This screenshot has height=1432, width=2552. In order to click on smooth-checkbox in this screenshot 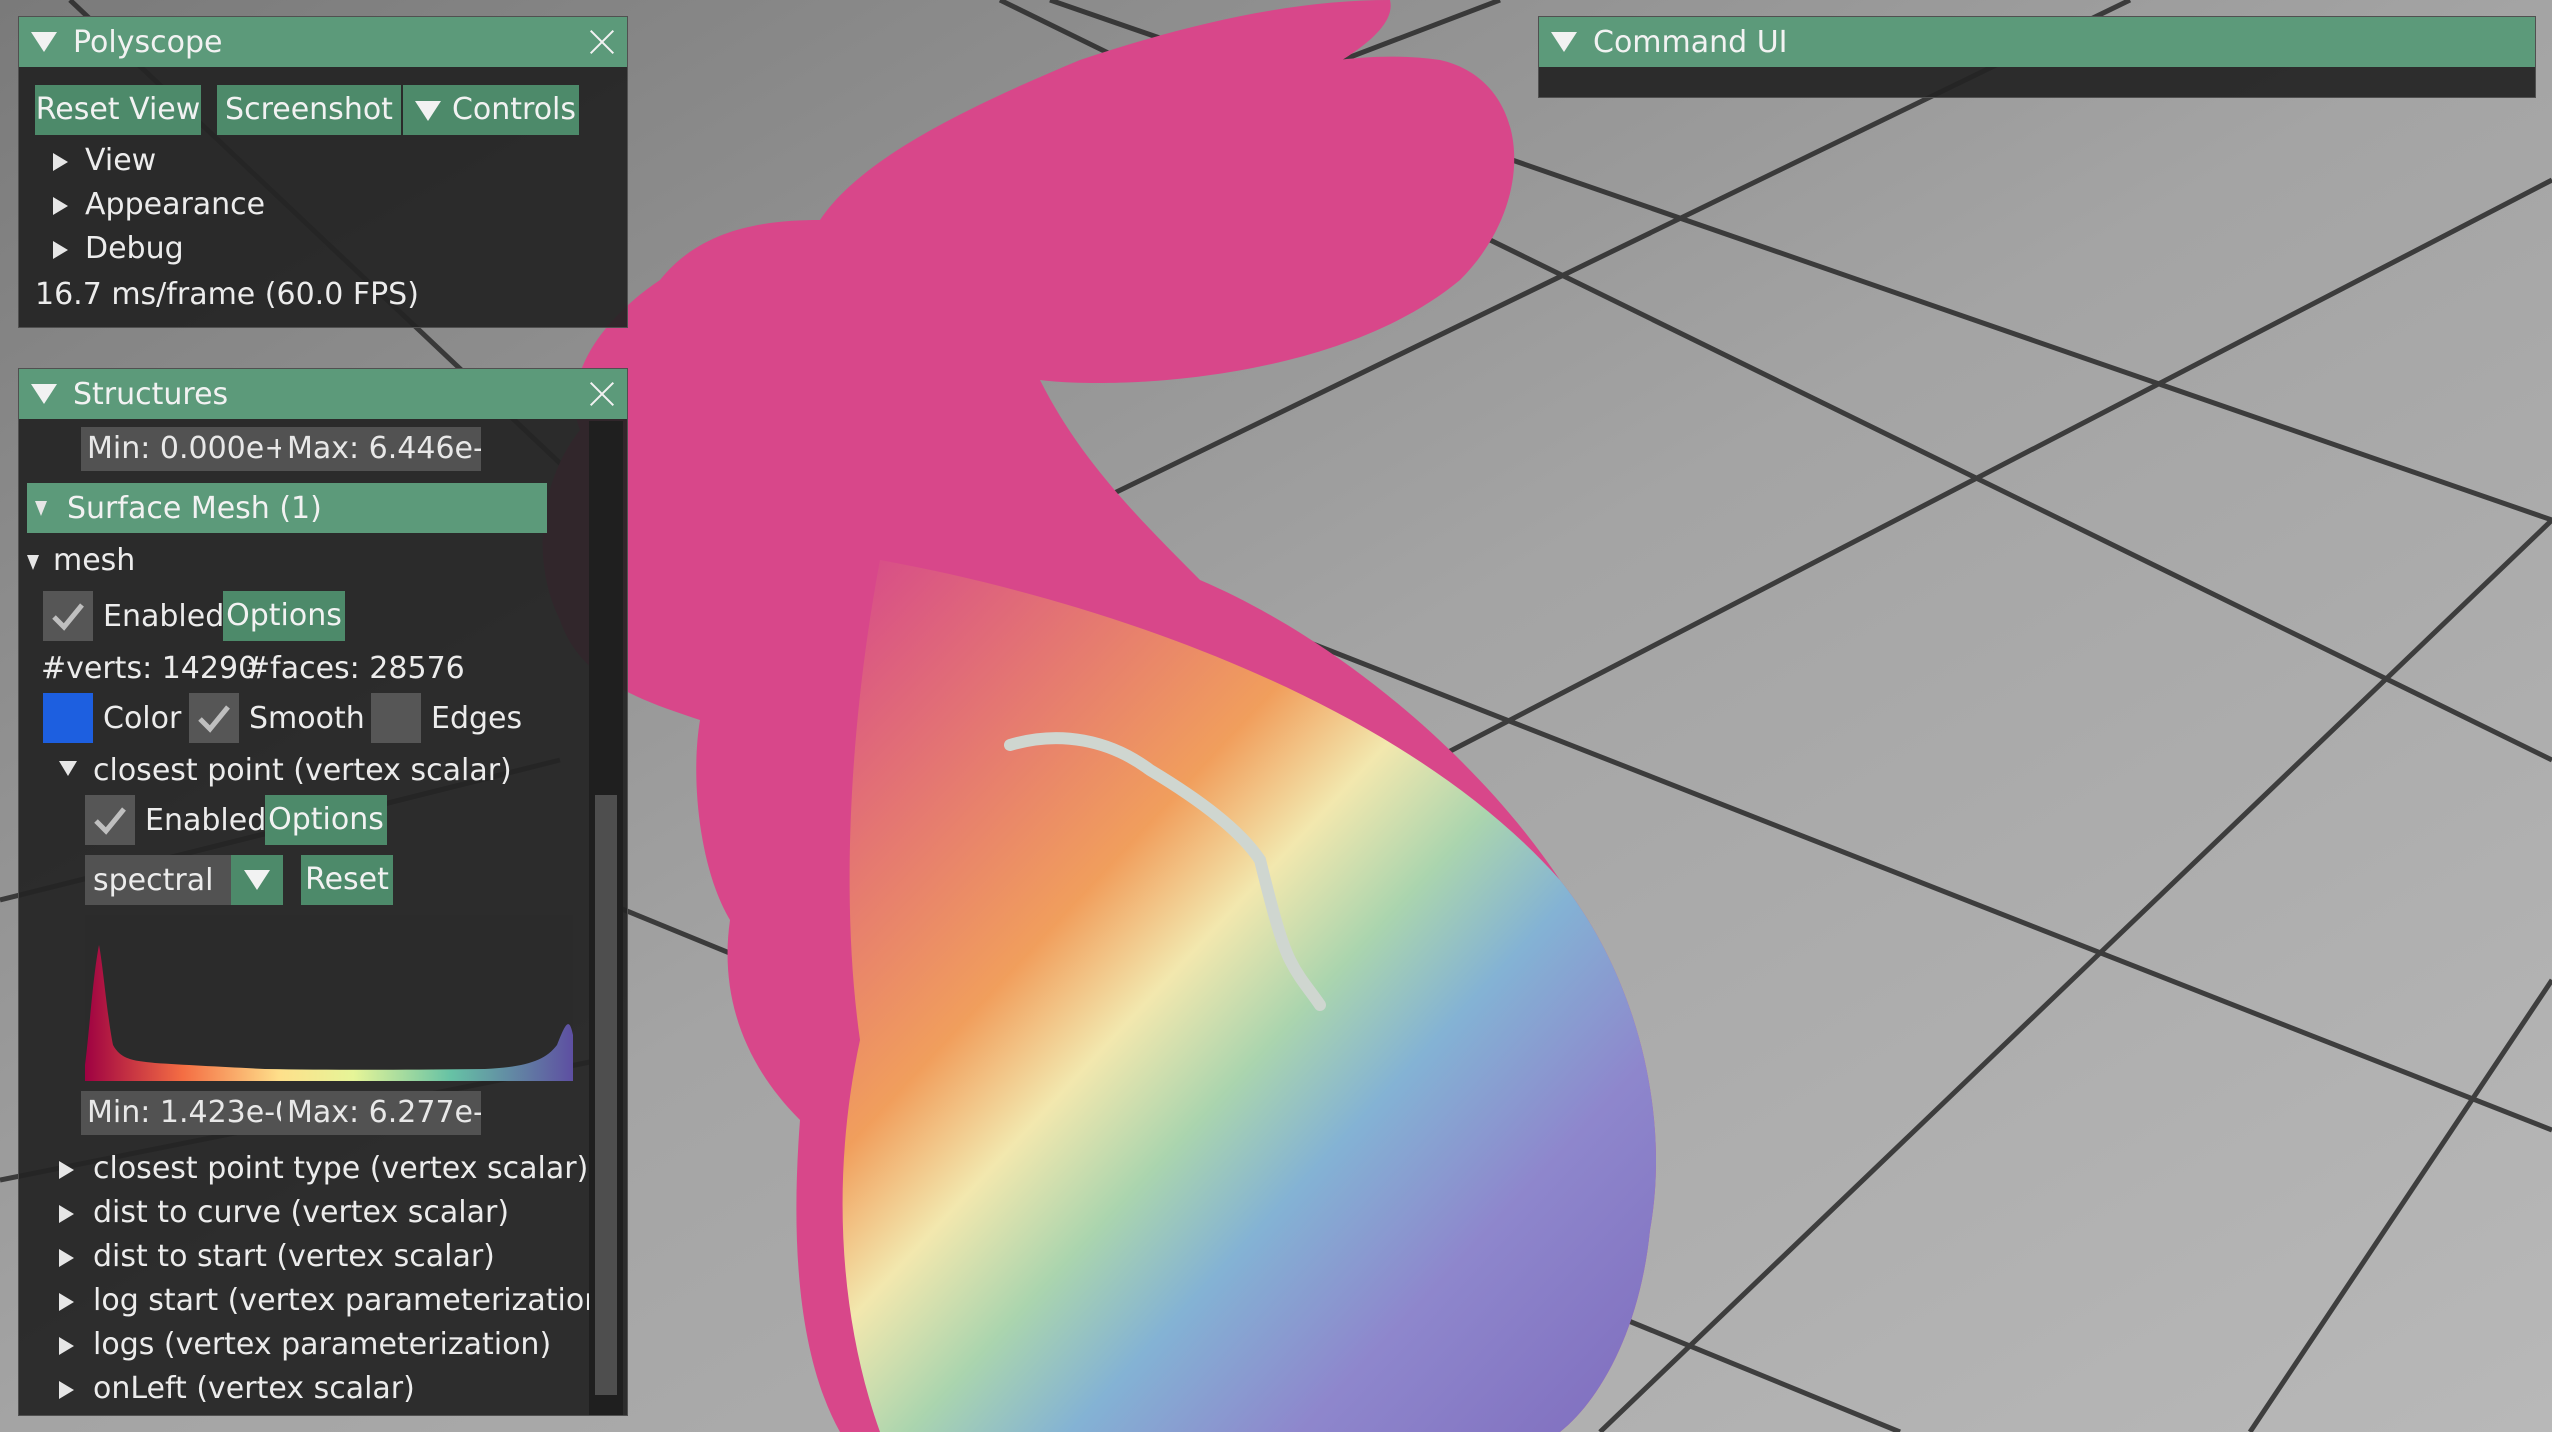, I will do `click(214, 718)`.